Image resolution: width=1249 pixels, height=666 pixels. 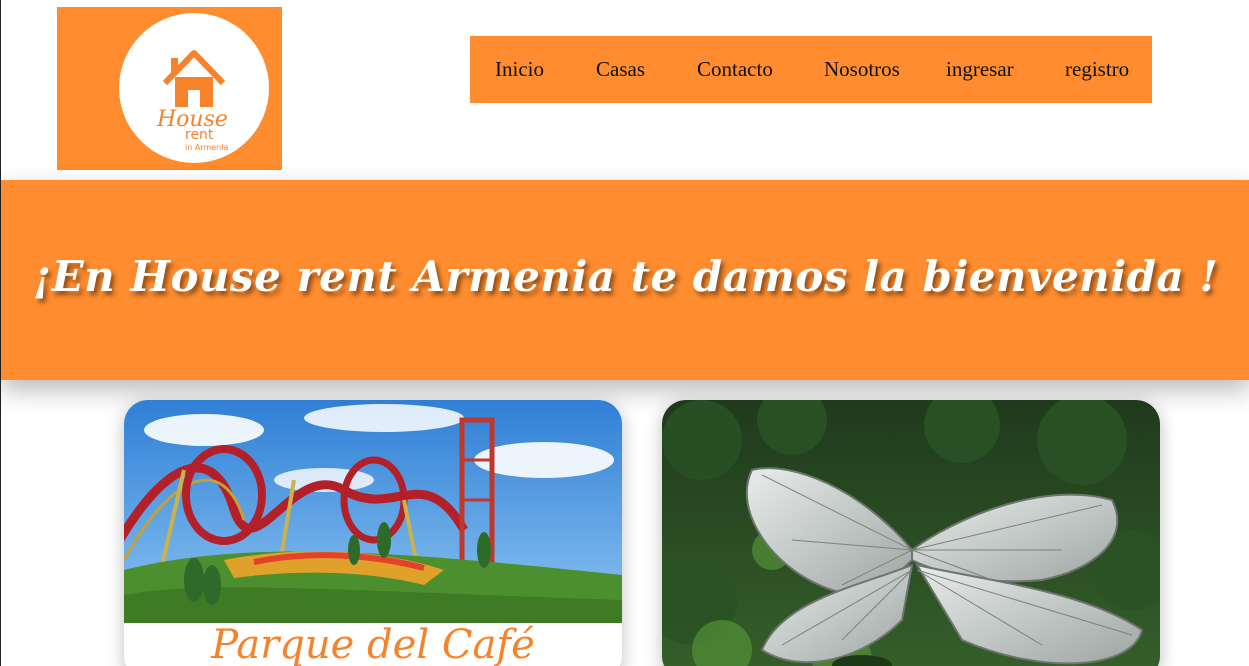 What do you see at coordinates (1097, 69) in the screenshot?
I see `nav-link-registro: registro` at bounding box center [1097, 69].